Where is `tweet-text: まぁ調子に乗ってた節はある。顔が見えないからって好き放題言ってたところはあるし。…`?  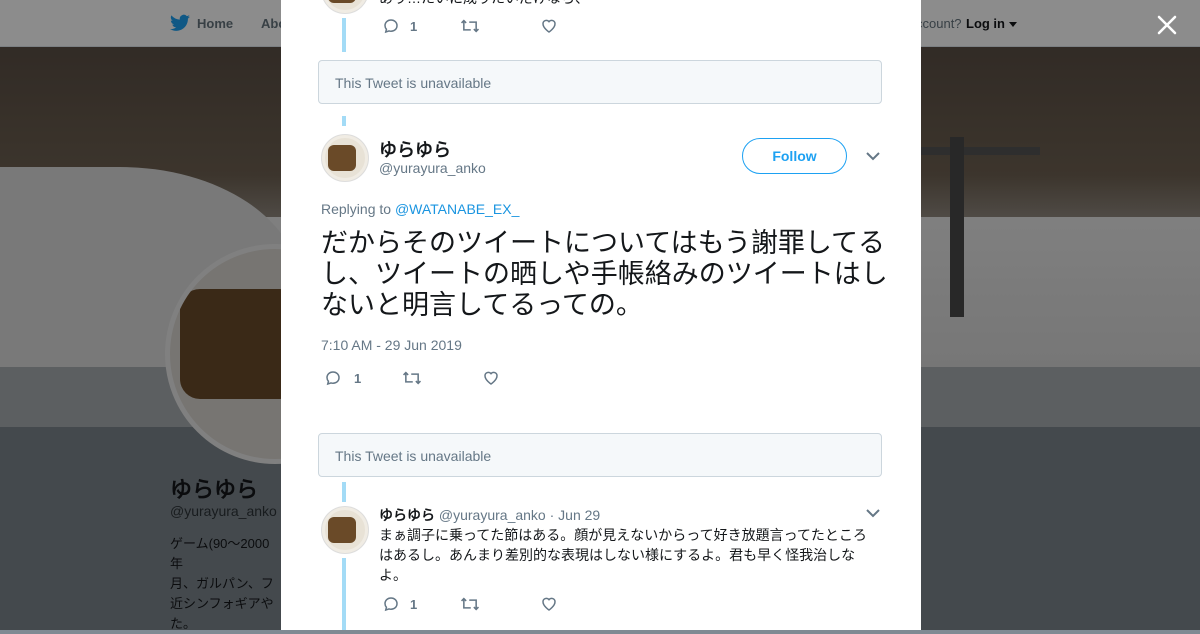
tweet-text: まぁ調子に乗ってた節はある。顔が見えないからって好き放題言ってたところはあるし。… is located at coordinates (623, 555).